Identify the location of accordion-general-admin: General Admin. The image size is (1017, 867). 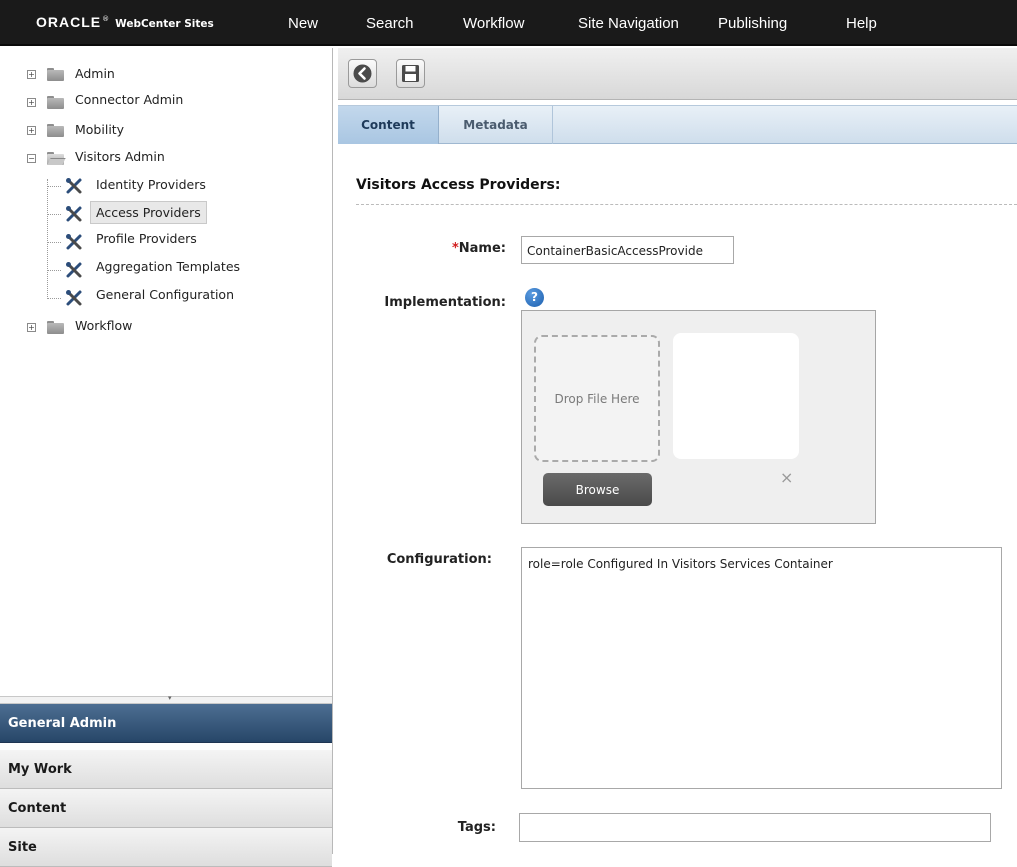
(166, 723).